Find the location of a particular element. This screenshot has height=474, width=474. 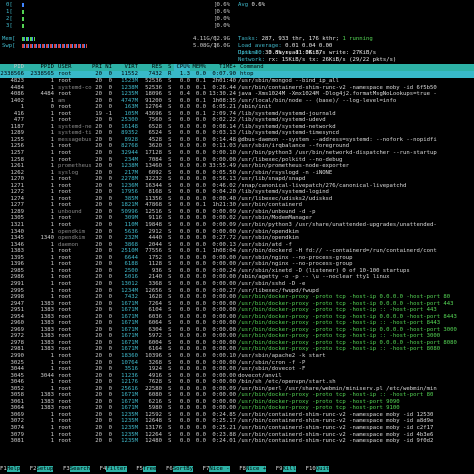

selected-user: root is located at coordinates (65, 74).